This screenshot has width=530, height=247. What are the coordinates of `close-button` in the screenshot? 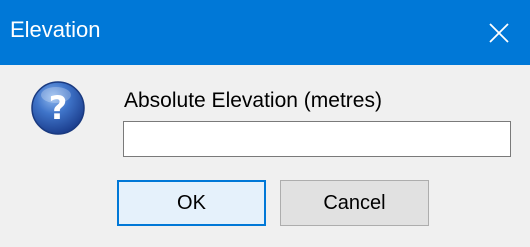 It's located at (499, 32).